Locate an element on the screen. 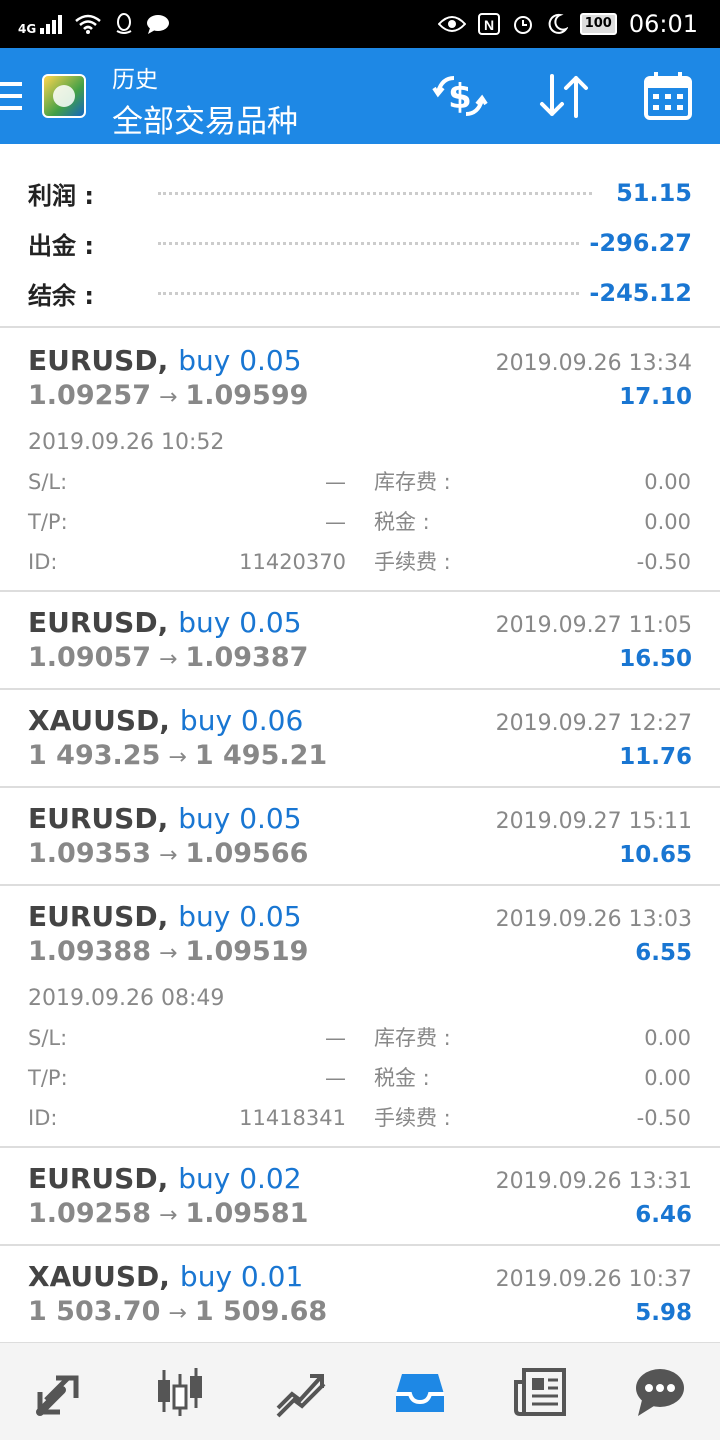  deal-symbol: XAUUSD, is located at coordinates (99, 720).